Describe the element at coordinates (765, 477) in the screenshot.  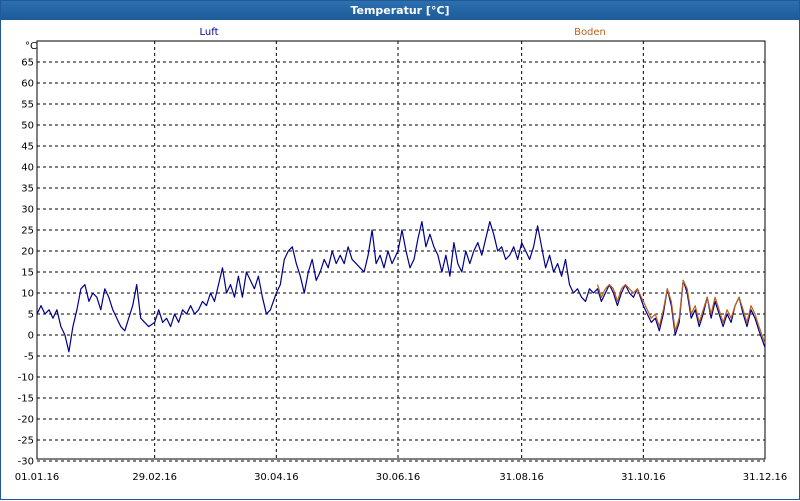
I see `x-tick-label: 31.12.16` at that location.